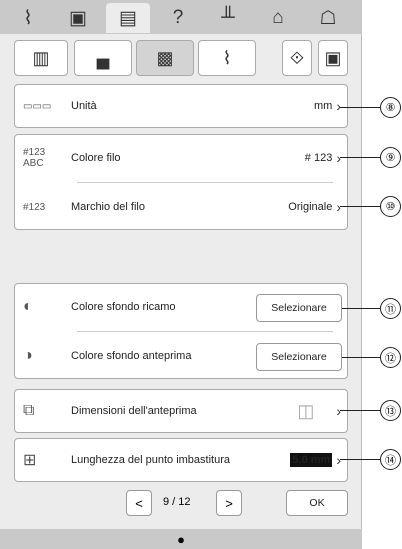 Image resolution: width=402 pixels, height=549 pixels. Describe the element at coordinates (178, 18) in the screenshot. I see `help-icon: ?` at that location.